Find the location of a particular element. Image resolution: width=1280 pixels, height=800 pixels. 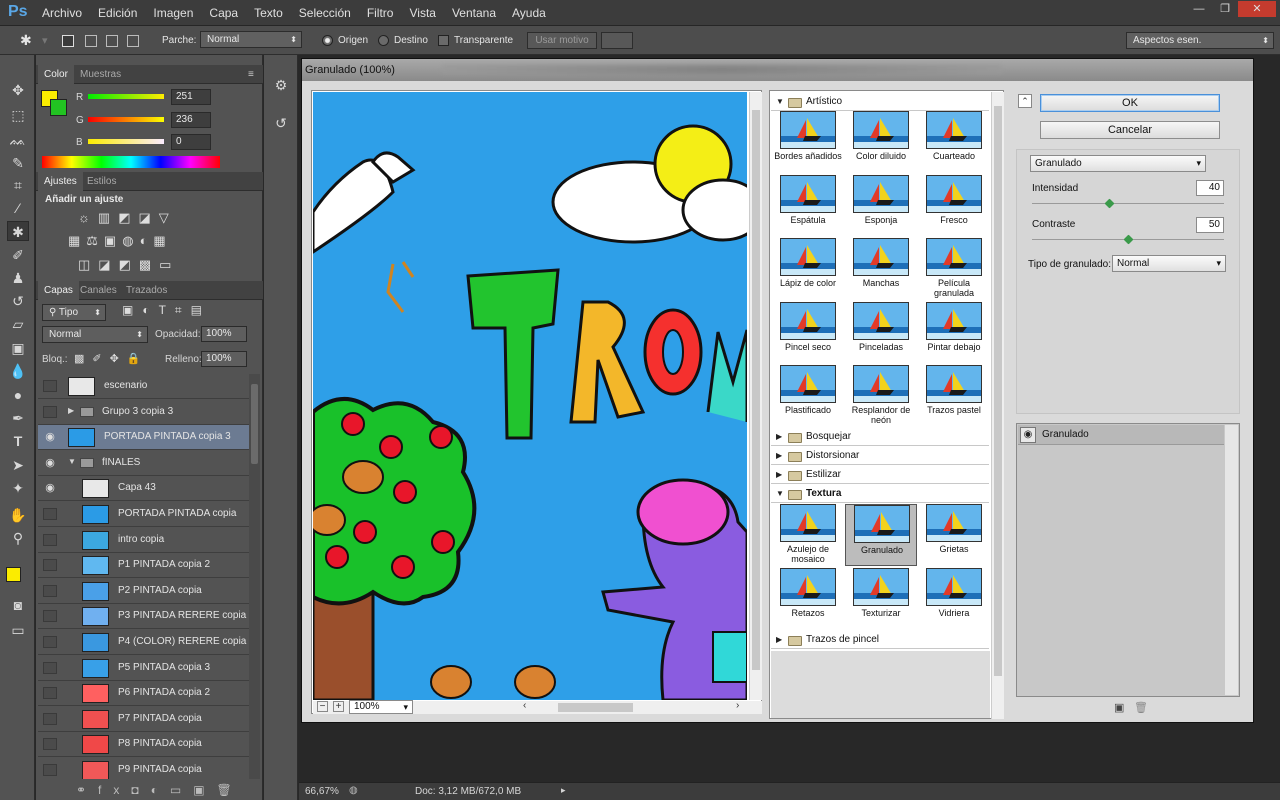

type-tool-icon: T is located at coordinates (18, 441).